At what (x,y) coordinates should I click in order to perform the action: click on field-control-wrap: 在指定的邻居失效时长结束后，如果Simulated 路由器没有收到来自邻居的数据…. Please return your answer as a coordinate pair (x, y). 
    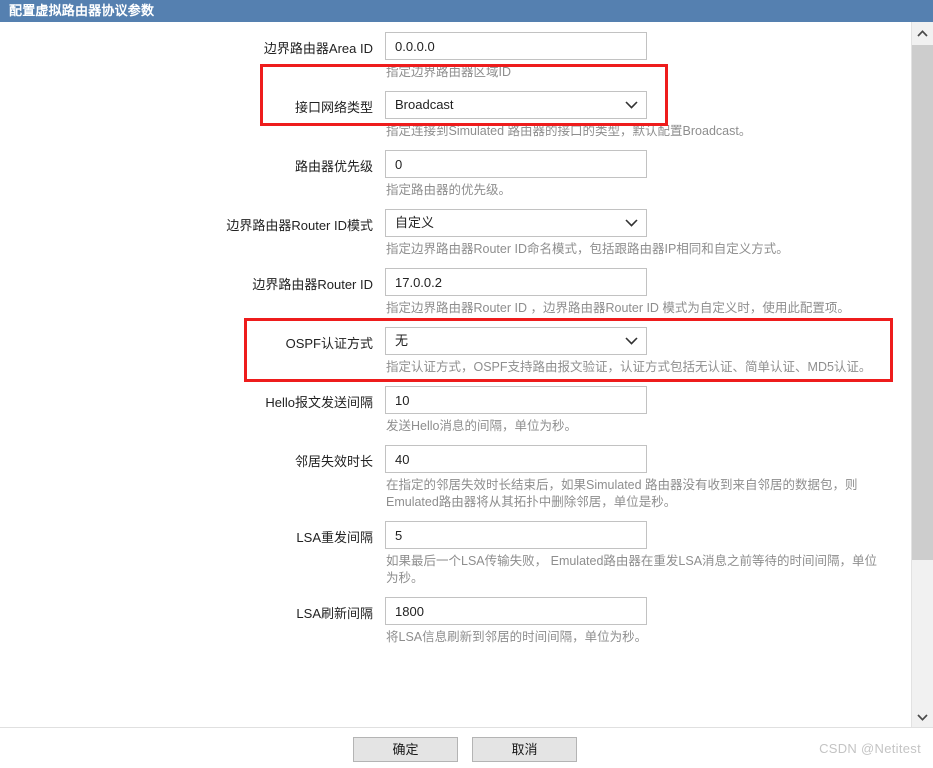
    Looking at the image, I should click on (635, 478).